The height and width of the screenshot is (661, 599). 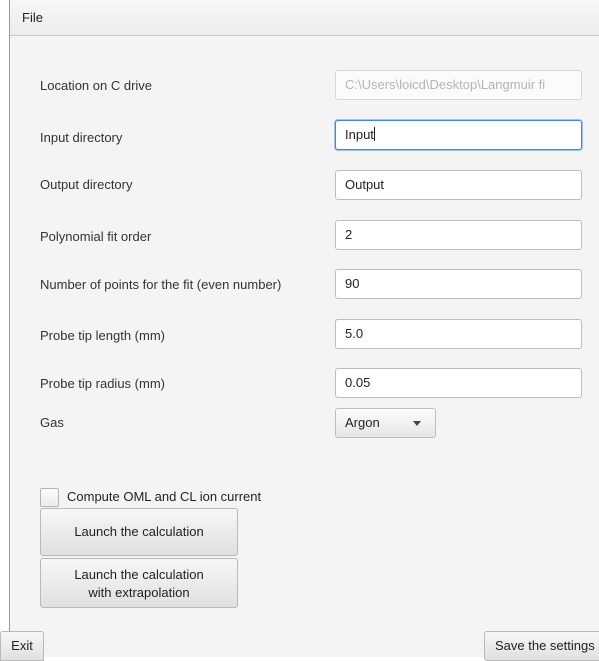 What do you see at coordinates (458, 135) in the screenshot?
I see `input-directory-field: Input` at bounding box center [458, 135].